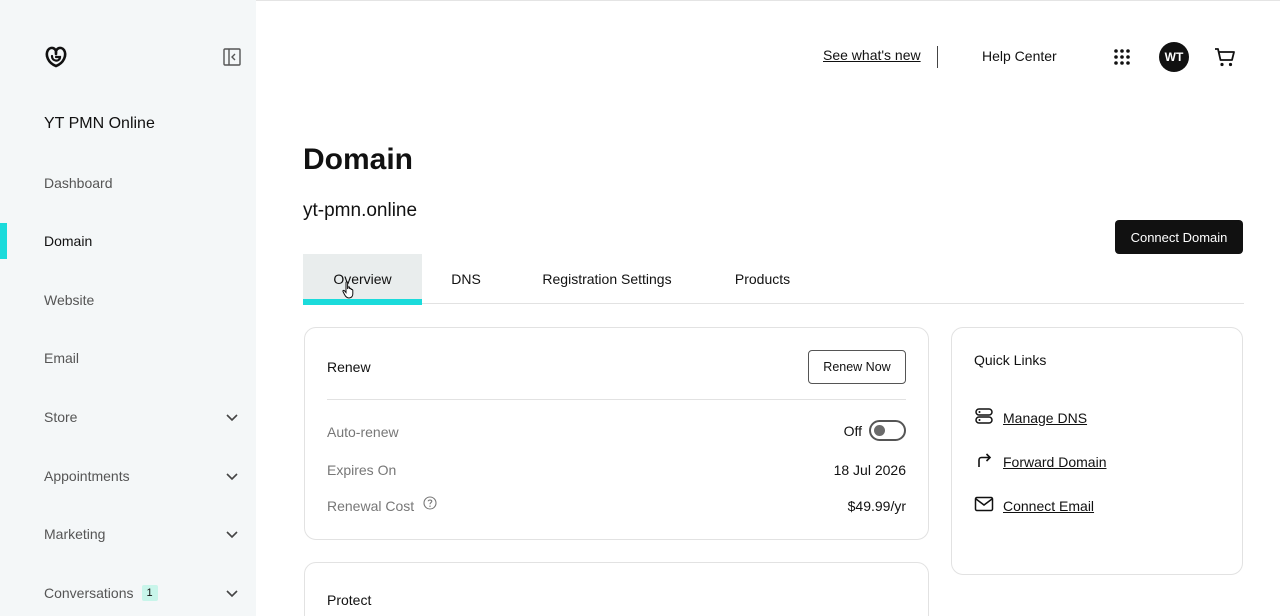 This screenshot has height=616, width=1280. What do you see at coordinates (371, 506) in the screenshot?
I see `renewal-cost-label: Renewal Cost` at bounding box center [371, 506].